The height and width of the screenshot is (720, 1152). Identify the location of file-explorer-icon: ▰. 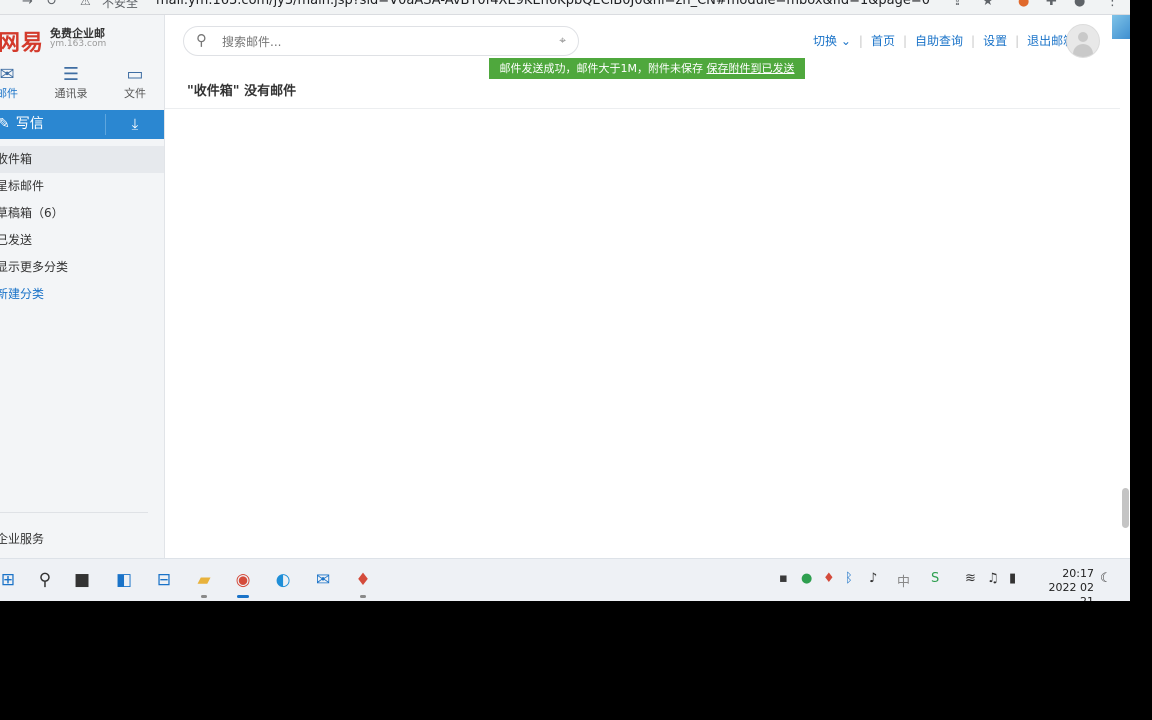
(204, 582).